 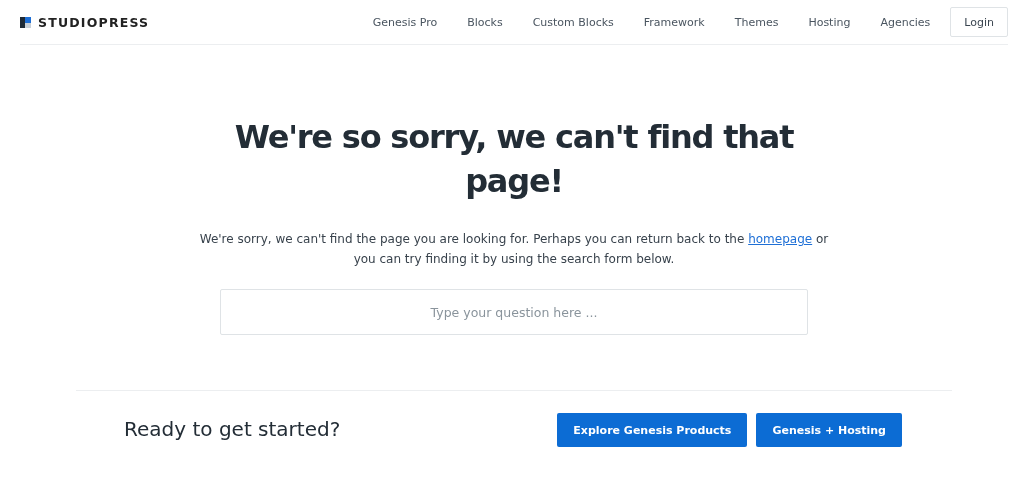 What do you see at coordinates (233, 429) in the screenshot?
I see `cta-heading: Ready to get started?` at bounding box center [233, 429].